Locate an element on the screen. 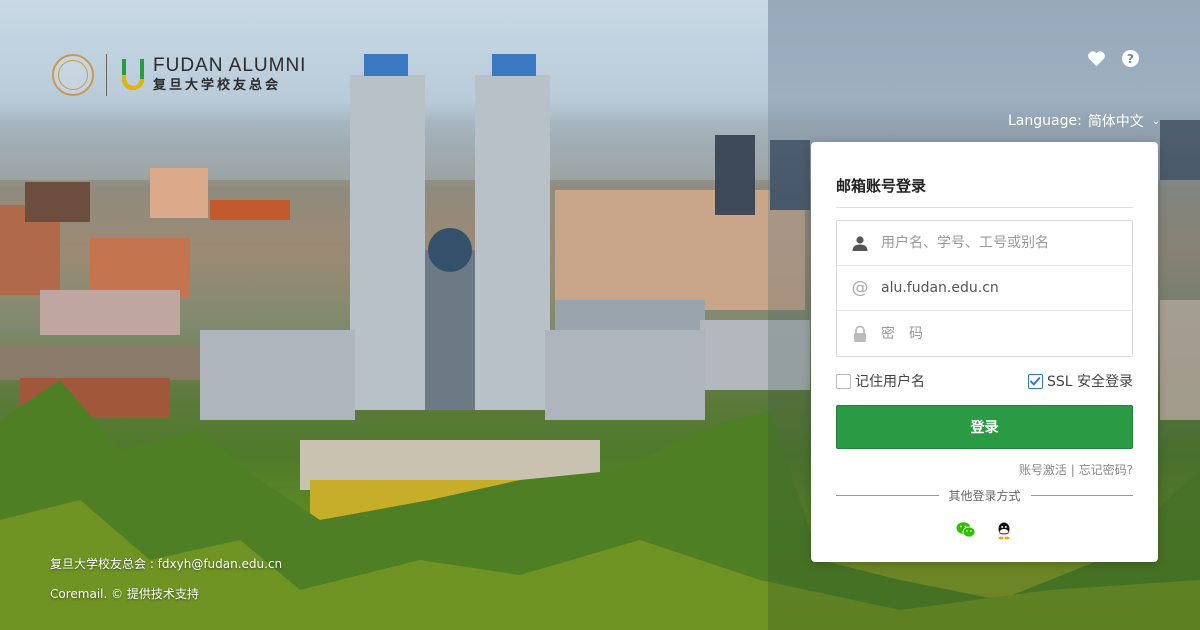  u-logo-icon is located at coordinates (133, 74).